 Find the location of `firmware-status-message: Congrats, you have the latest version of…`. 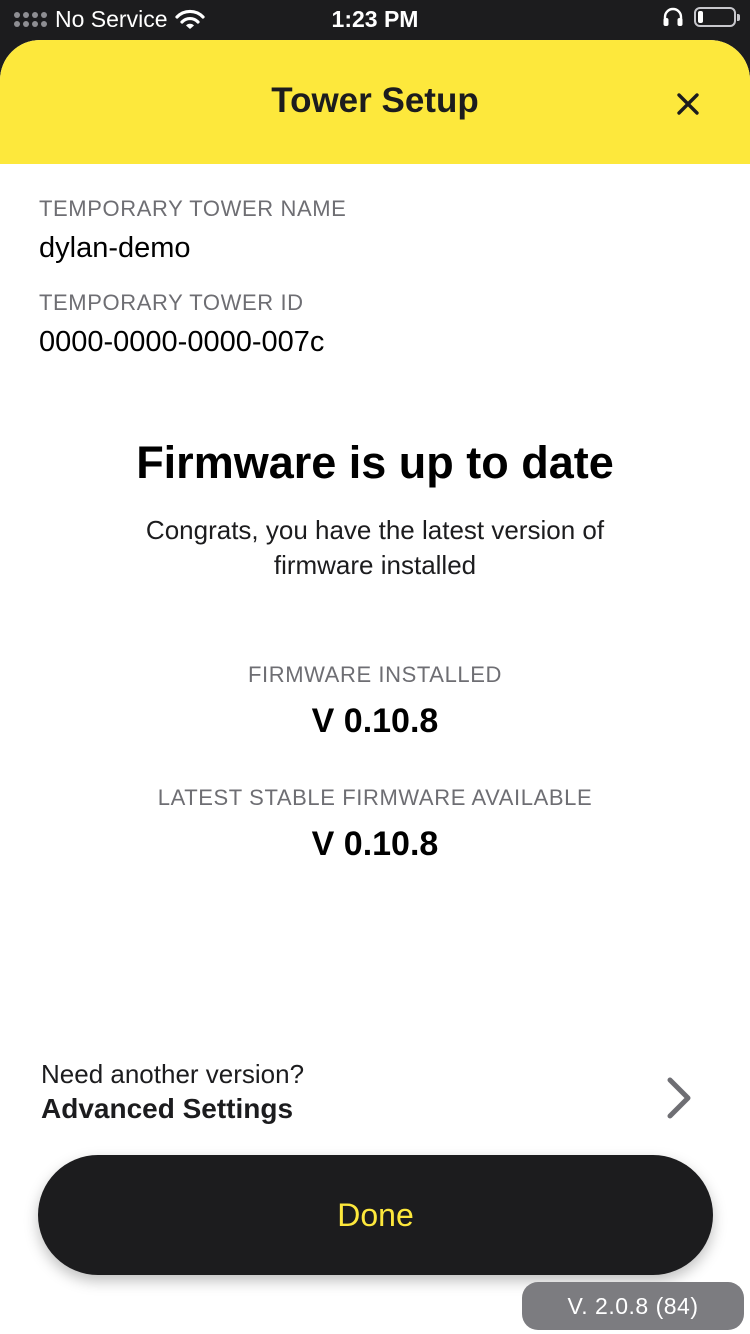

firmware-status-message: Congrats, you have the latest version of… is located at coordinates (375, 547).